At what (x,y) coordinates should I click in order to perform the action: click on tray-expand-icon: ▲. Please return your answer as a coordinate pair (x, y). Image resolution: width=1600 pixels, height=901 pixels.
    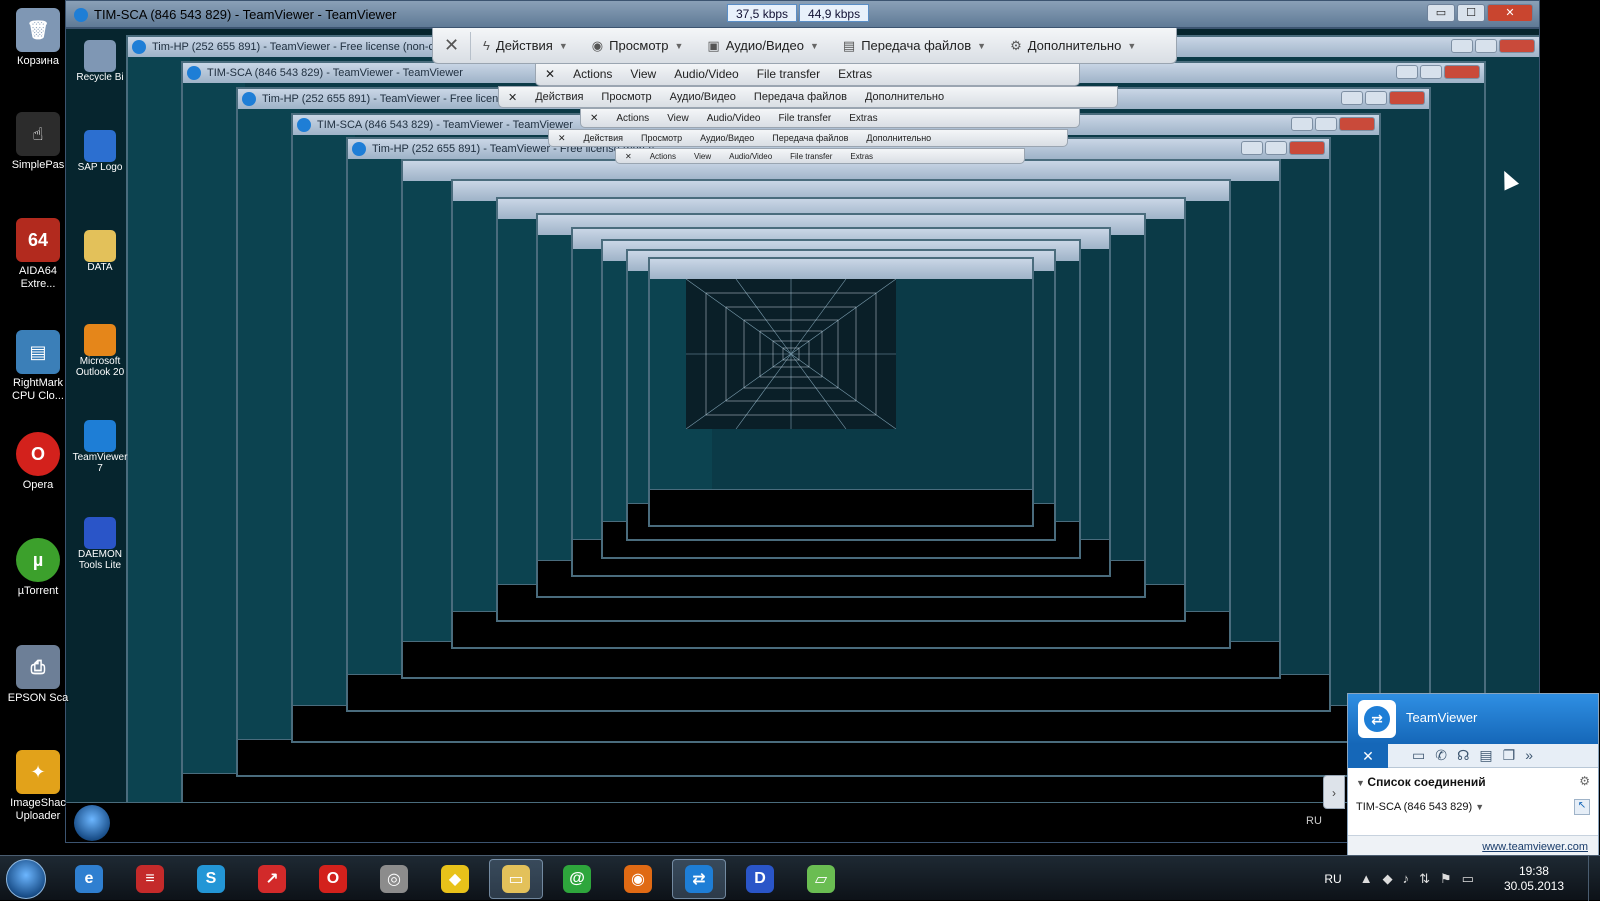
    Looking at the image, I should click on (1366, 879).